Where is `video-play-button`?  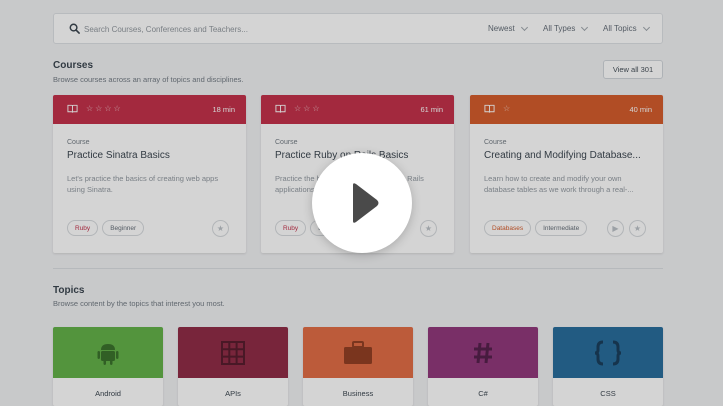 video-play-button is located at coordinates (362, 203).